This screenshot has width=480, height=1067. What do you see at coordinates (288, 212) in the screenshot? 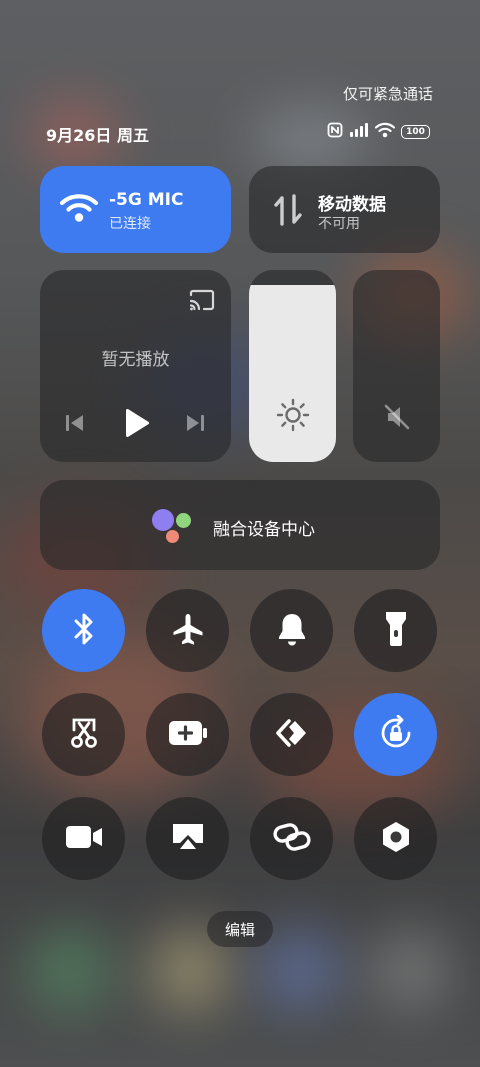
I see `mobile-data-arrows-icon` at bounding box center [288, 212].